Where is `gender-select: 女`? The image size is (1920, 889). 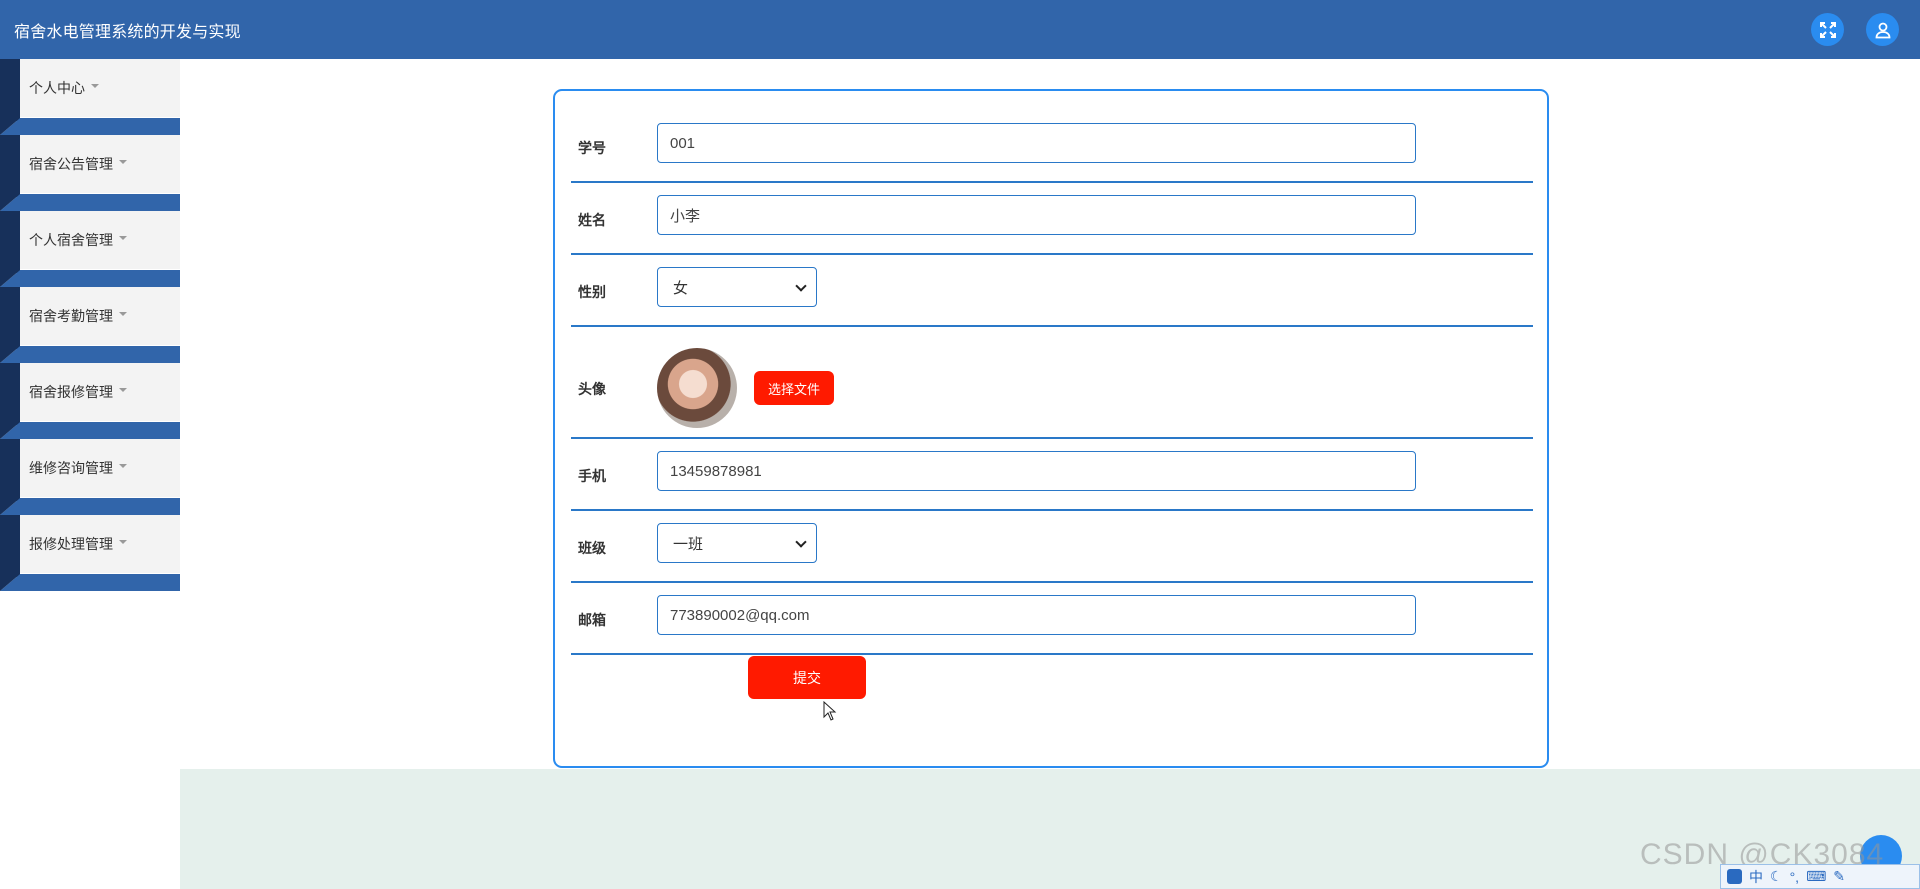
gender-select: 女 is located at coordinates (737, 287).